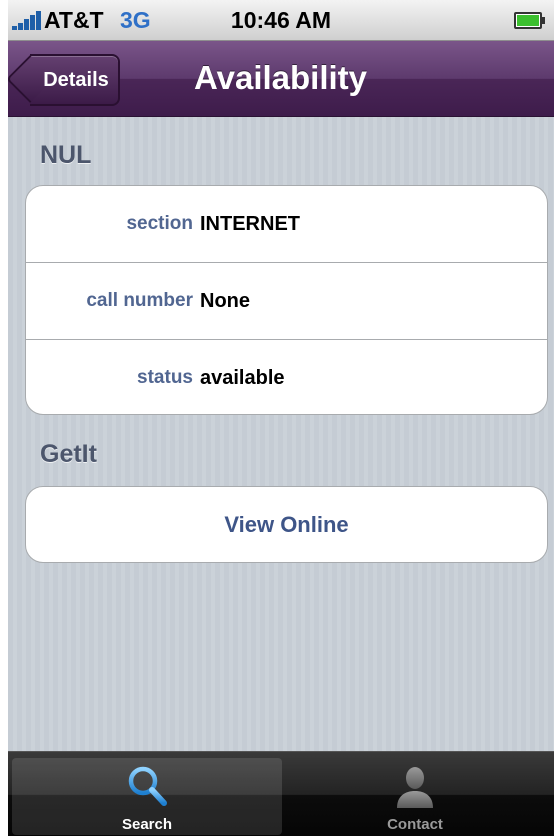 Image resolution: width=554 pixels, height=836 pixels. Describe the element at coordinates (66, 155) in the screenshot. I see `section-header-nul: NUL` at that location.